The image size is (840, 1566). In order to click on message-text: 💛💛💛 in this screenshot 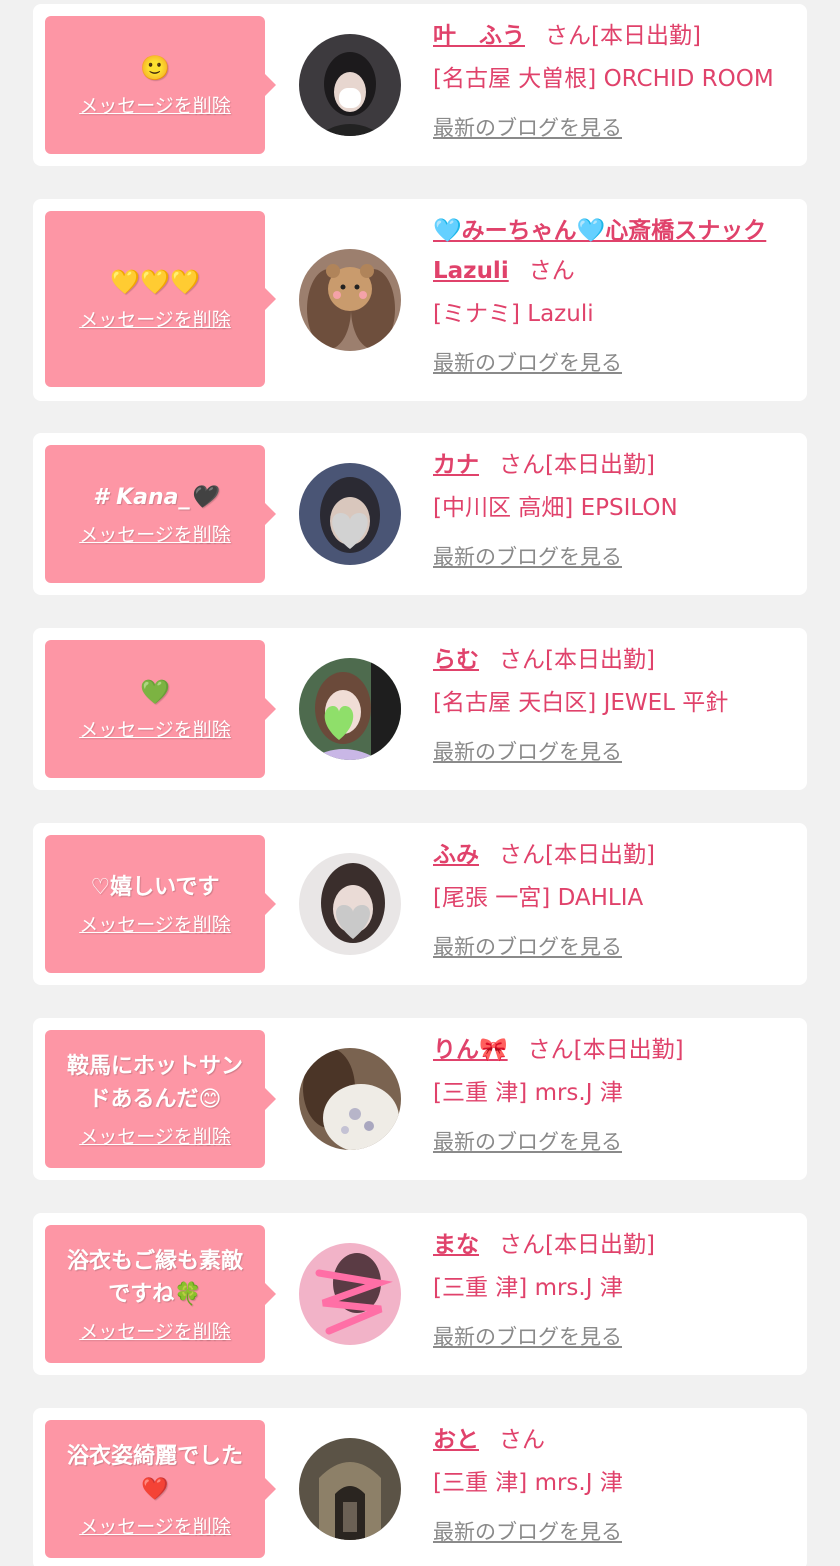, I will do `click(155, 282)`.